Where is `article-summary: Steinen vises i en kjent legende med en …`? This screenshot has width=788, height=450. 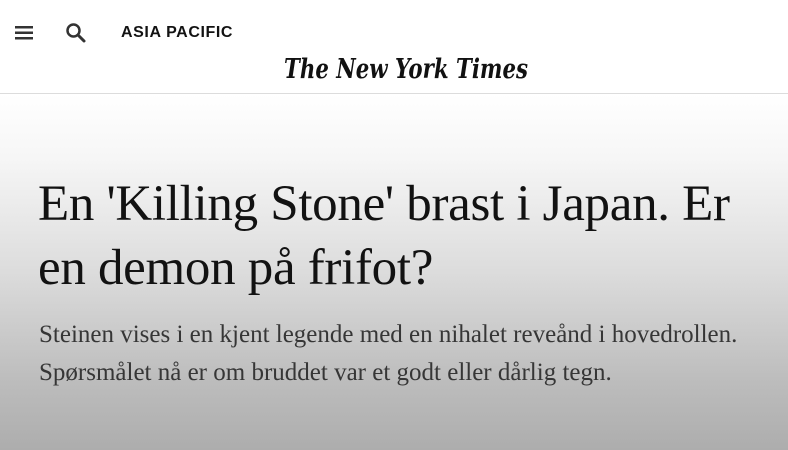 article-summary: Steinen vises i en kjent legende med en … is located at coordinates (388, 353).